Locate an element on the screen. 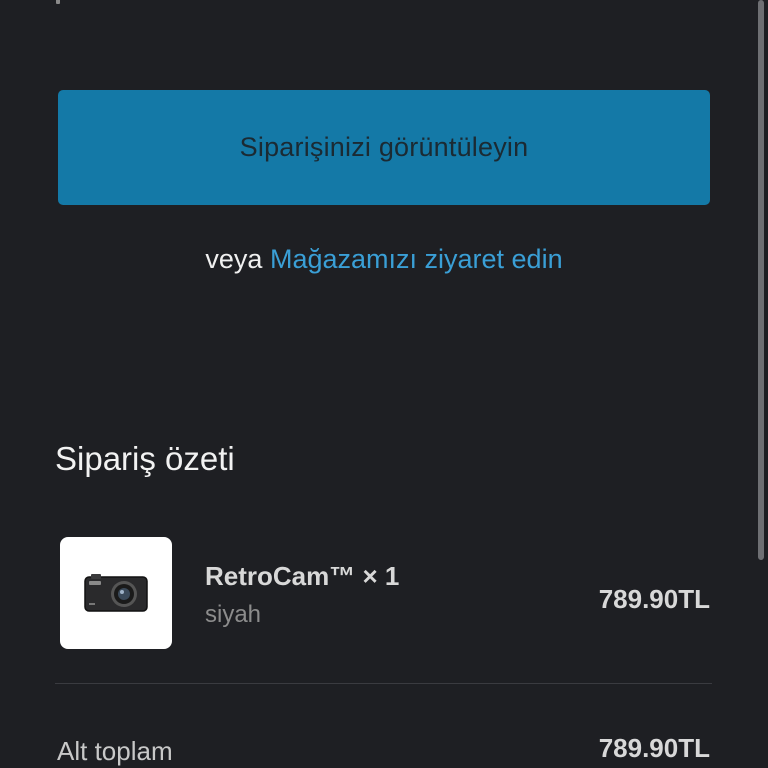 This screenshot has width=768, height=768. vertical-scrollbar is located at coordinates (761, 280).